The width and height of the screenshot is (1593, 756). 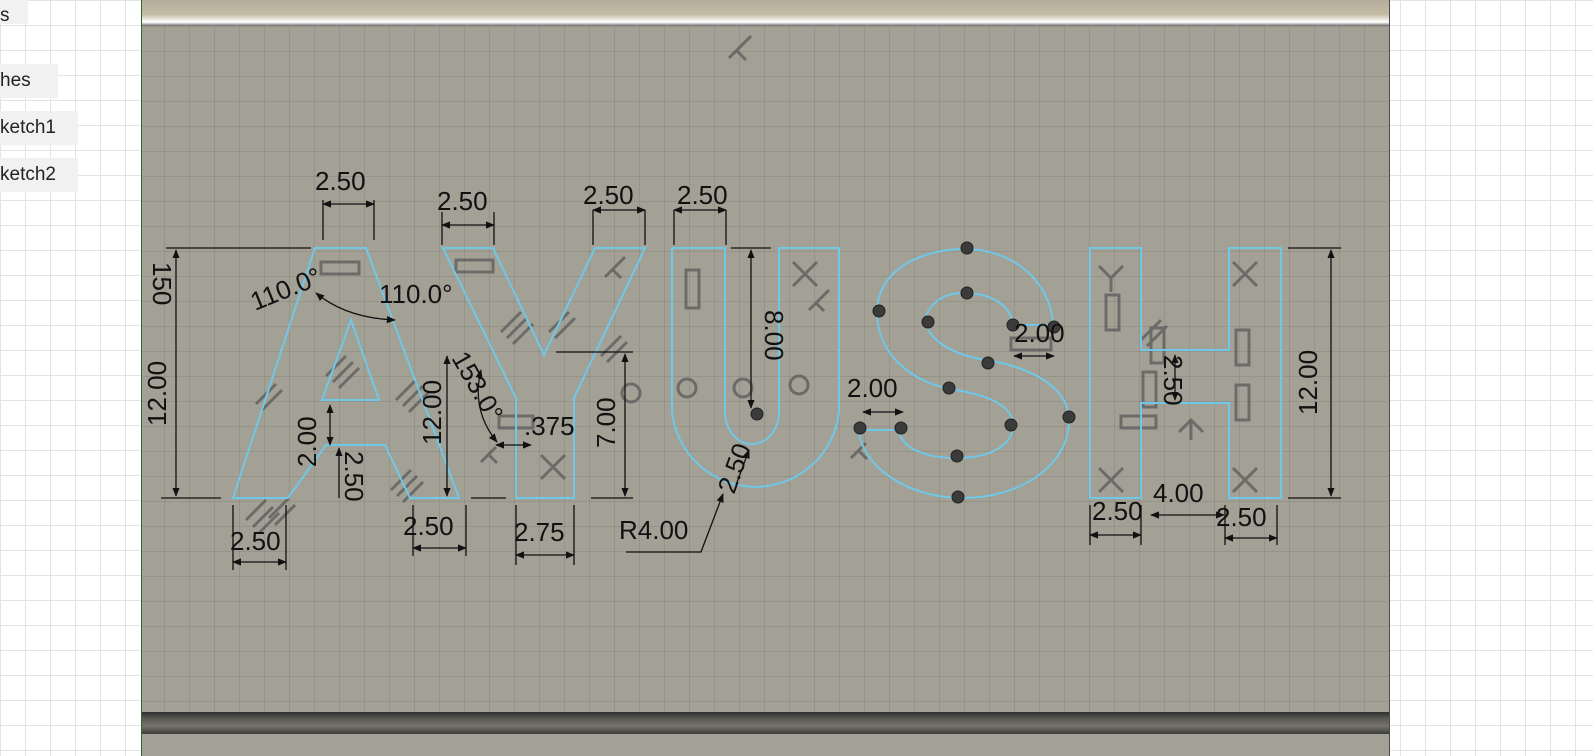 I want to click on dim-s-width: 2.00, so click(x=872, y=388).